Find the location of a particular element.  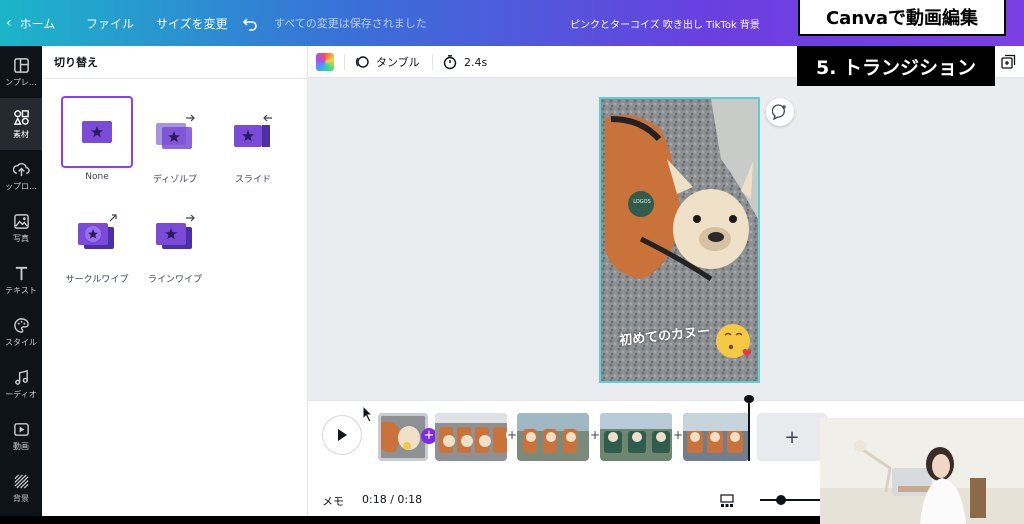

home-label: ホーム is located at coordinates (37, 23).